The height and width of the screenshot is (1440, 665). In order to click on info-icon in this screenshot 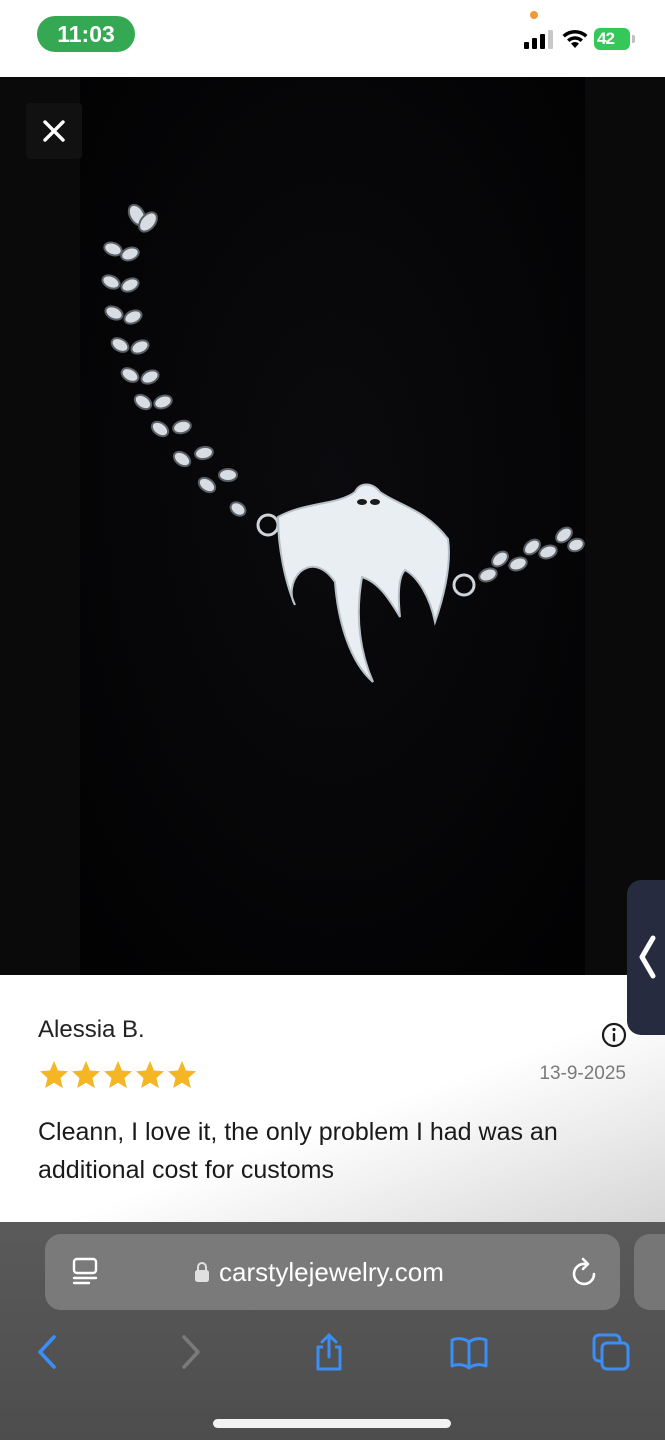, I will do `click(614, 1035)`.